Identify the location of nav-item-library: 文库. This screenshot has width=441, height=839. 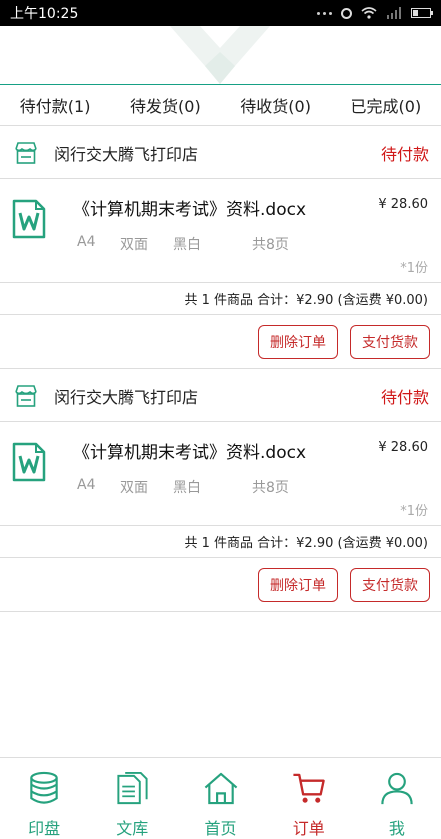
(132, 798).